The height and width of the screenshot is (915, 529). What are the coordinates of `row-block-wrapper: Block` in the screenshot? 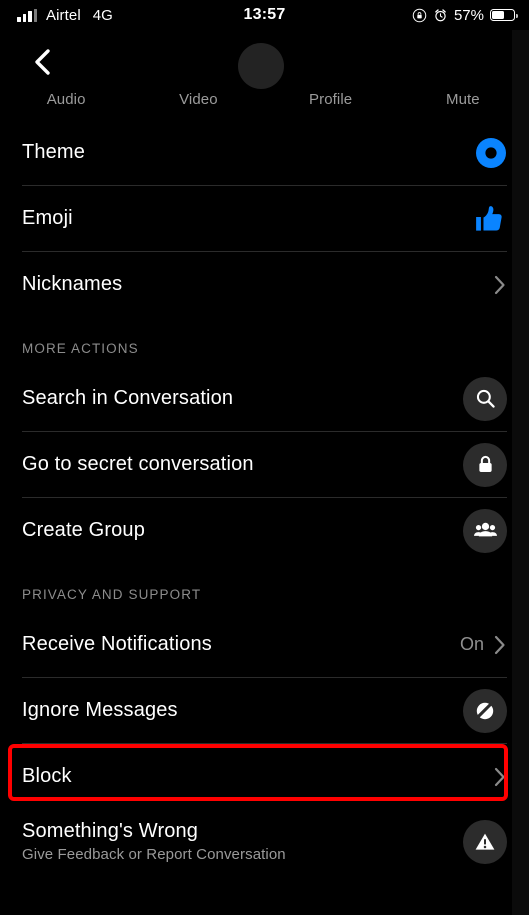 It's located at (264, 776).